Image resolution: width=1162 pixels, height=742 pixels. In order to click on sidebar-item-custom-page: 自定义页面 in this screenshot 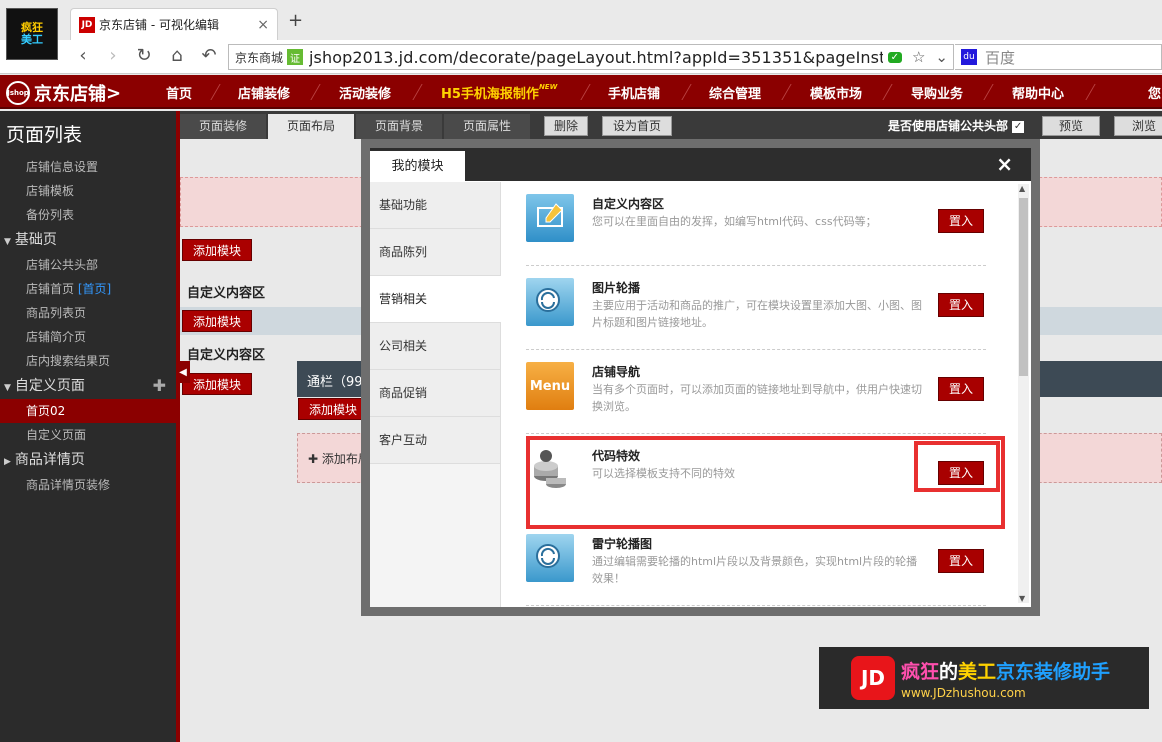, I will do `click(88, 435)`.